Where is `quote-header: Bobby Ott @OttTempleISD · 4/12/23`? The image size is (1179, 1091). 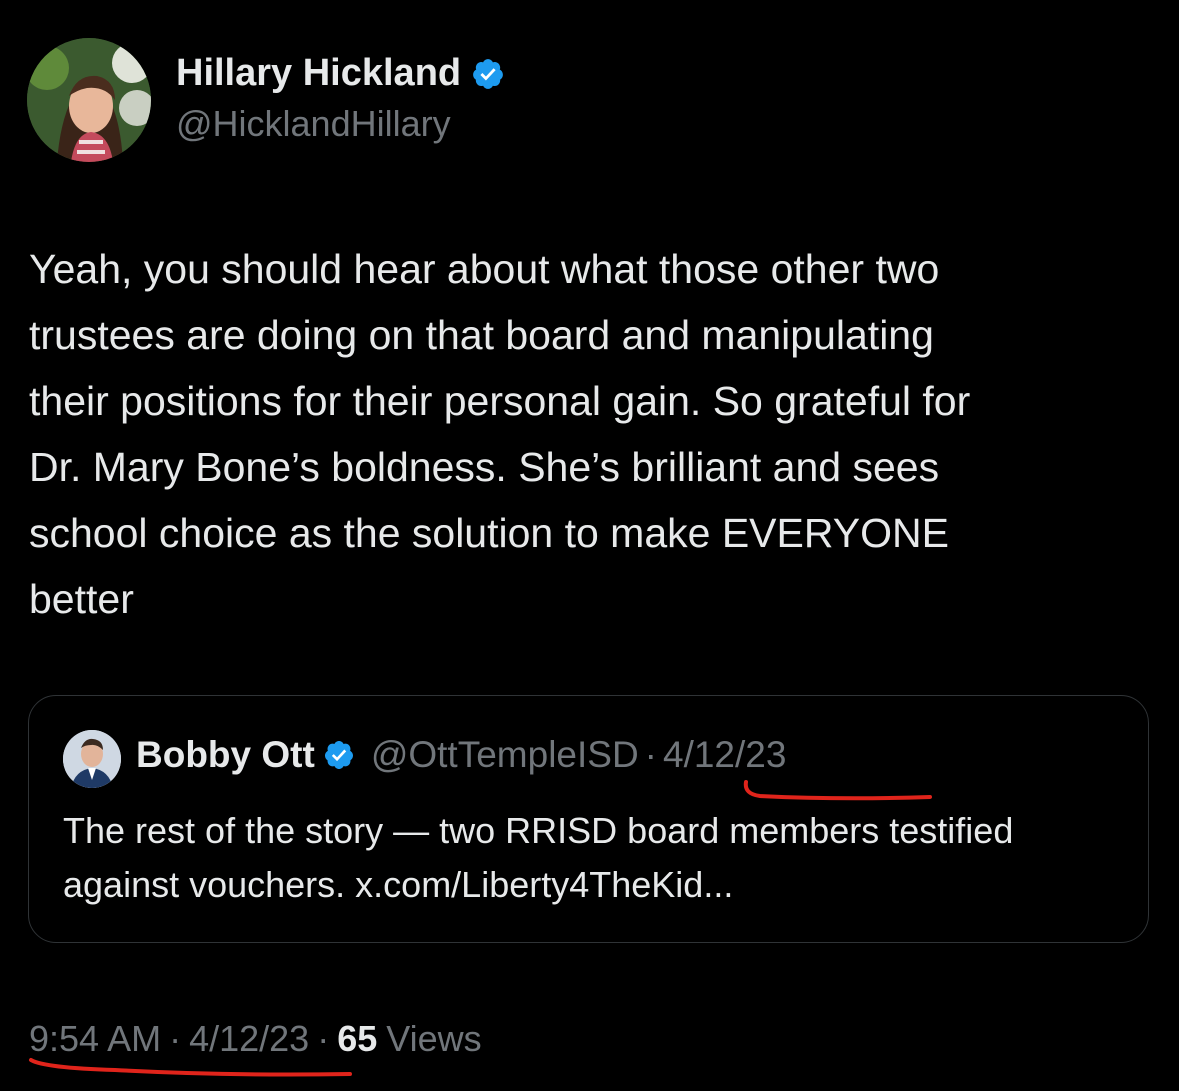
quote-header: Bobby Ott @OttTempleISD · 4/12/23 is located at coordinates (461, 755).